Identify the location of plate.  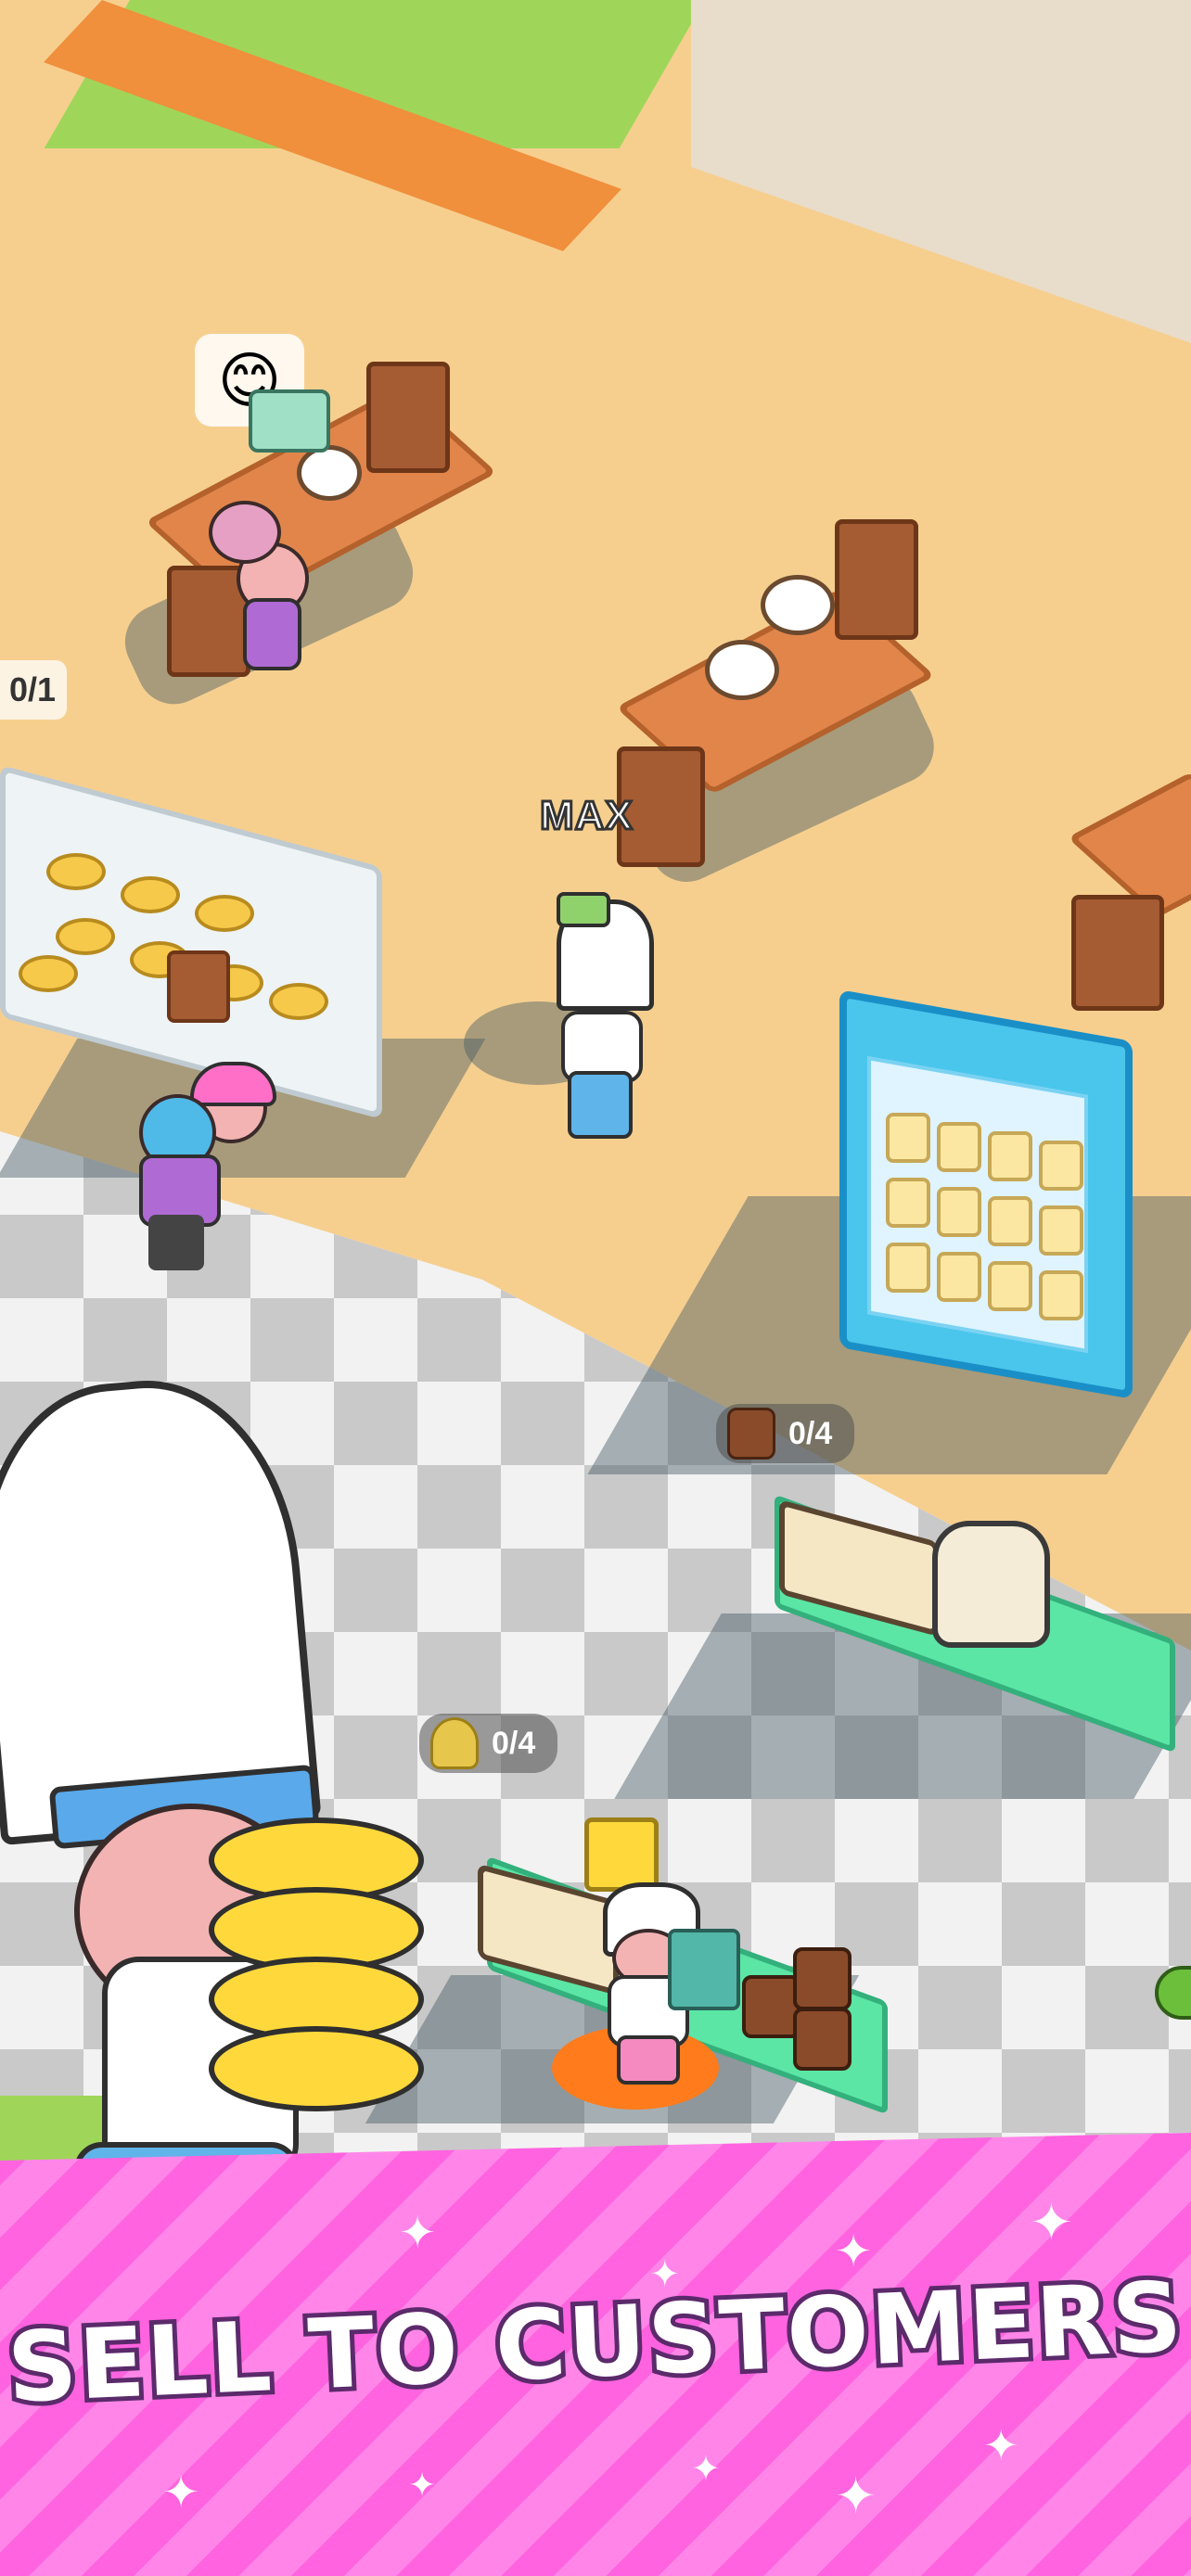
(329, 473).